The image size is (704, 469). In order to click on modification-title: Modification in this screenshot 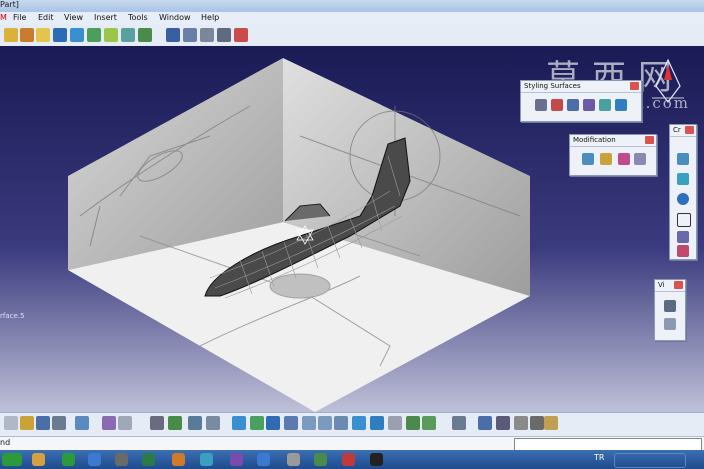, I will do `click(613, 141)`.